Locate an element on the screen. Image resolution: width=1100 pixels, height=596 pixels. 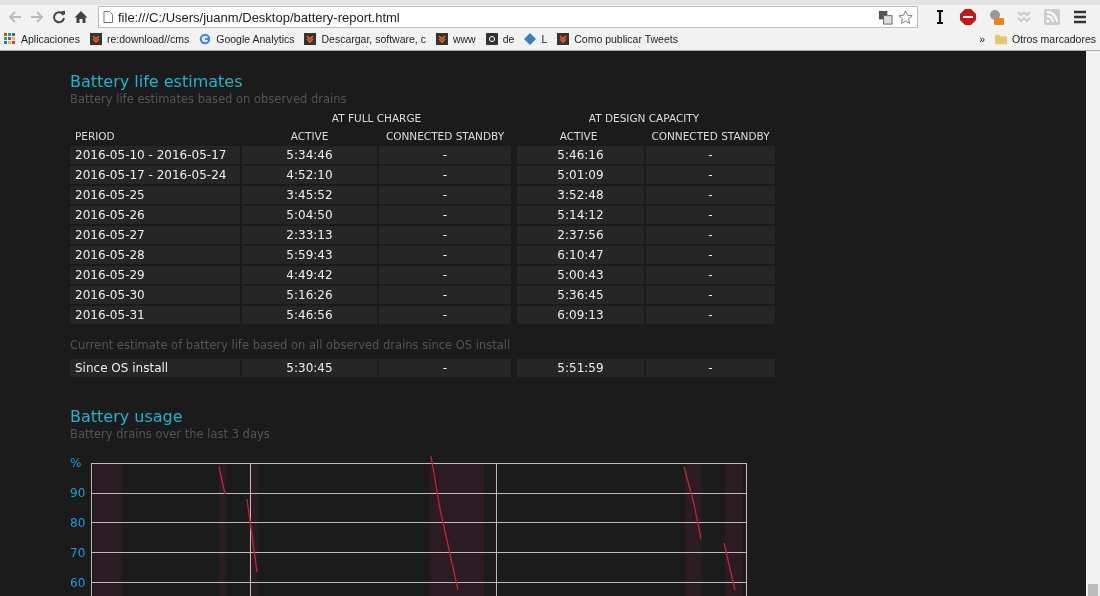
table-cell: 2016-05-29 is located at coordinates (155, 275).